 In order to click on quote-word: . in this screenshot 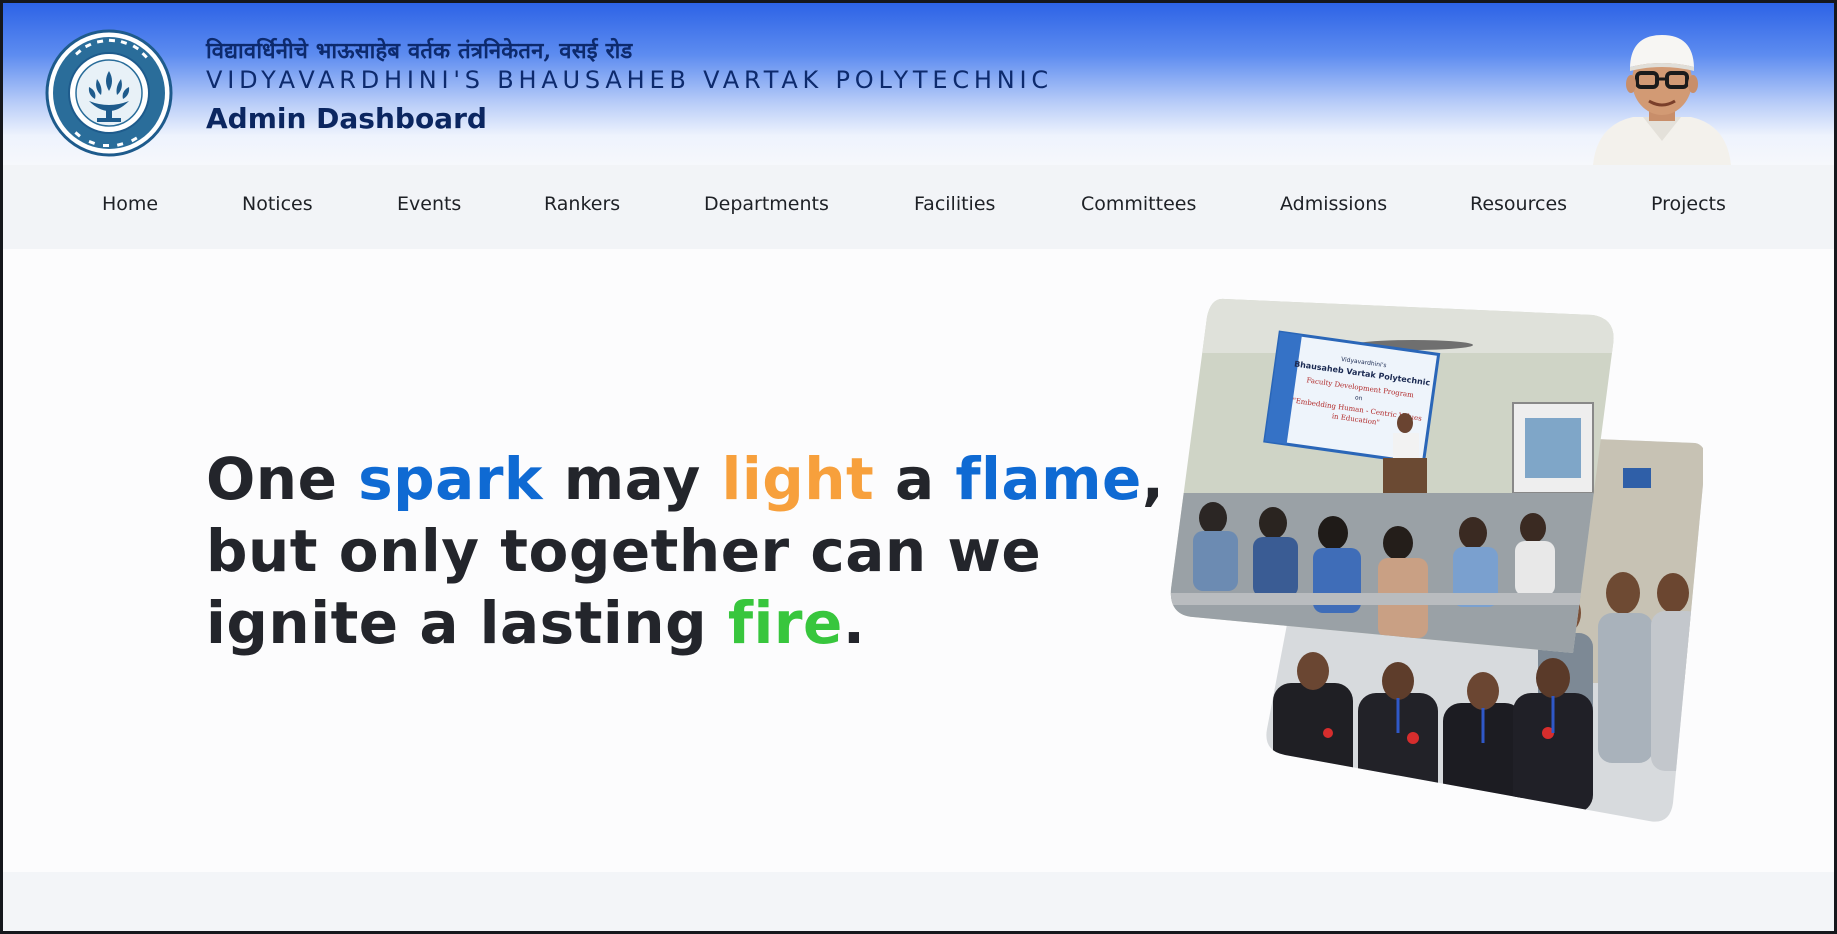, I will do `click(854, 623)`.